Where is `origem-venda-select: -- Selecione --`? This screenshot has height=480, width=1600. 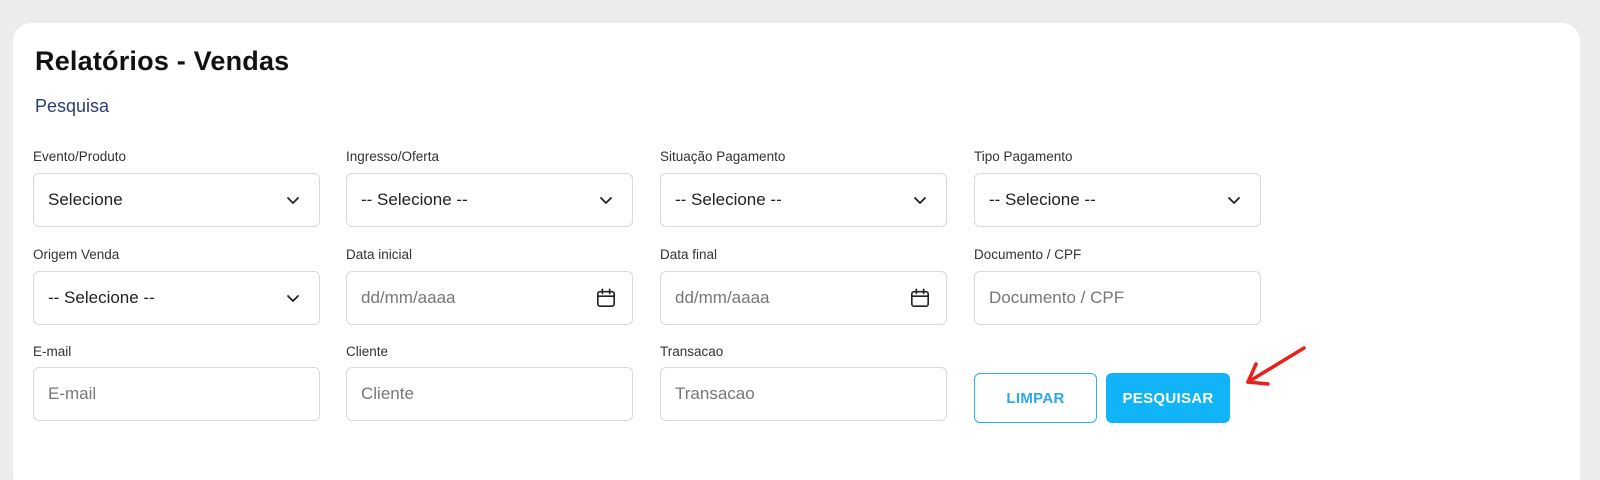 origem-venda-select: -- Selecione -- is located at coordinates (176, 298).